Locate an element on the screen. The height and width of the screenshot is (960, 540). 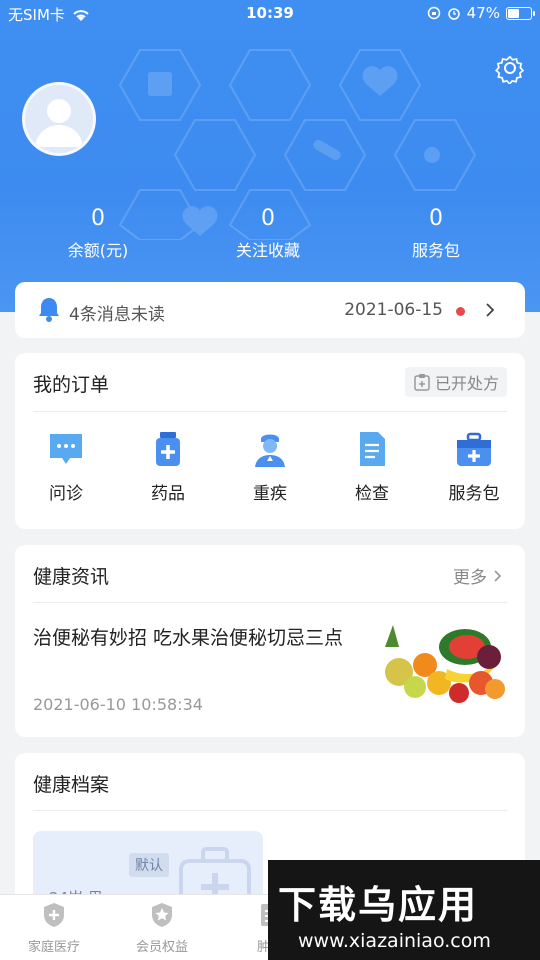
shield-plus-icon is located at coordinates (54, 915).